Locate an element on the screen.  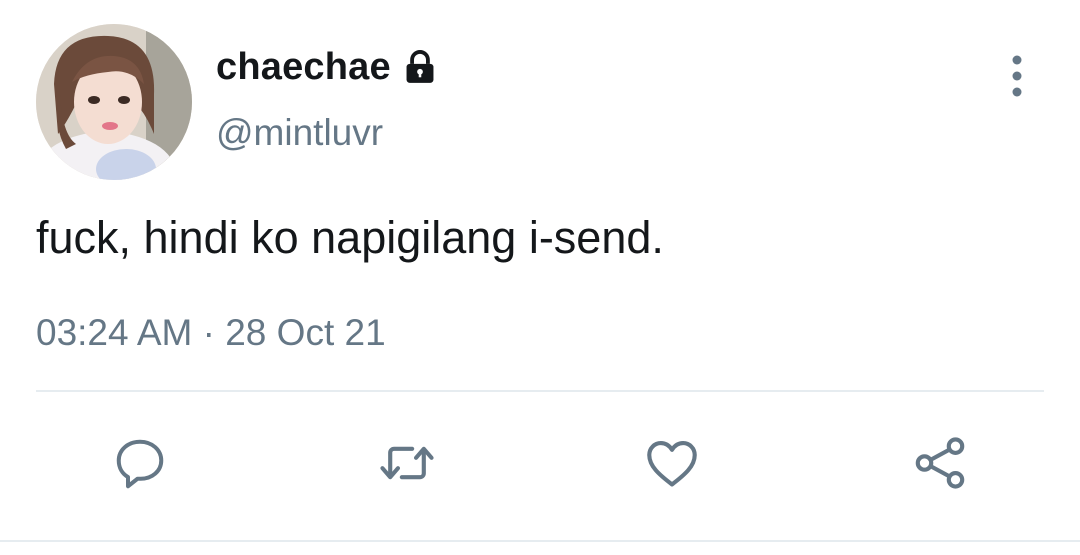
tweet-timestamp: 03:24 AM · 28 Oct 21 is located at coordinates (211, 333).